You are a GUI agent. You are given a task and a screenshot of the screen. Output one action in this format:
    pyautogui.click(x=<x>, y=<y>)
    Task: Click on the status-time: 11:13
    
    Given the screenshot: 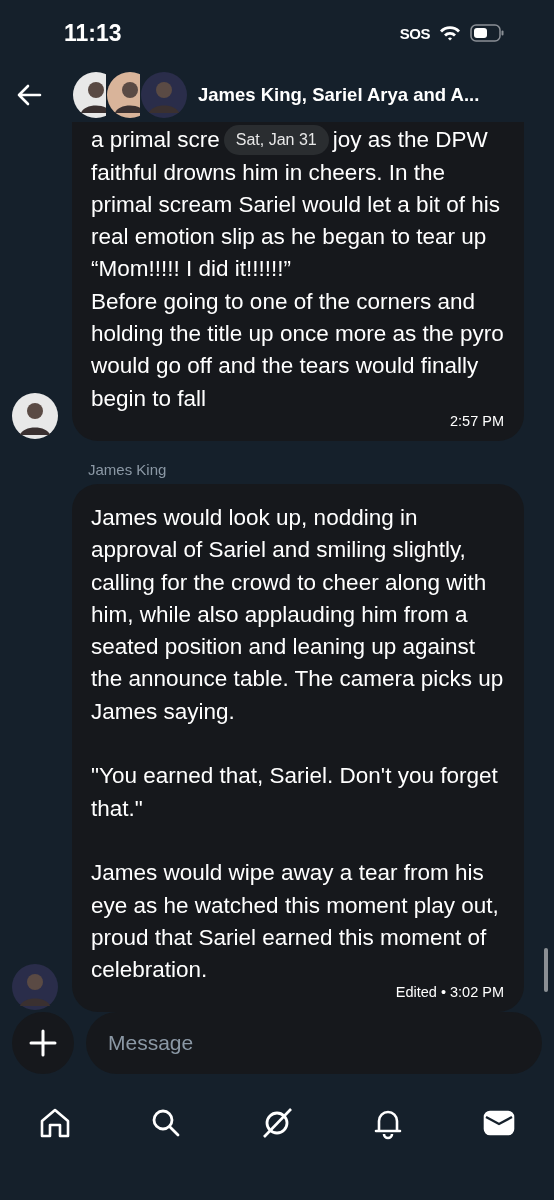 What is the action you would take?
    pyautogui.click(x=93, y=33)
    